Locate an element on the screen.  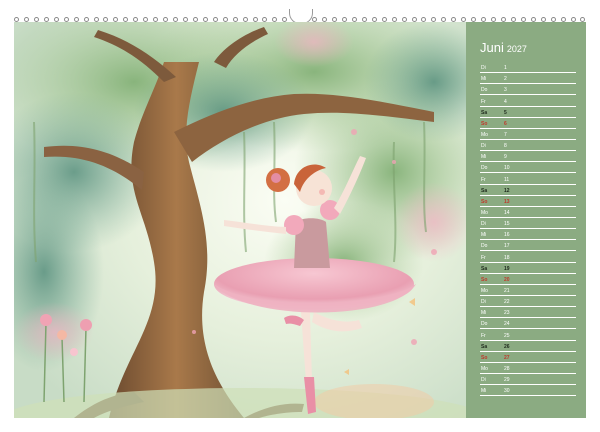
day-row: Do 17 is located at coordinates (528, 246).